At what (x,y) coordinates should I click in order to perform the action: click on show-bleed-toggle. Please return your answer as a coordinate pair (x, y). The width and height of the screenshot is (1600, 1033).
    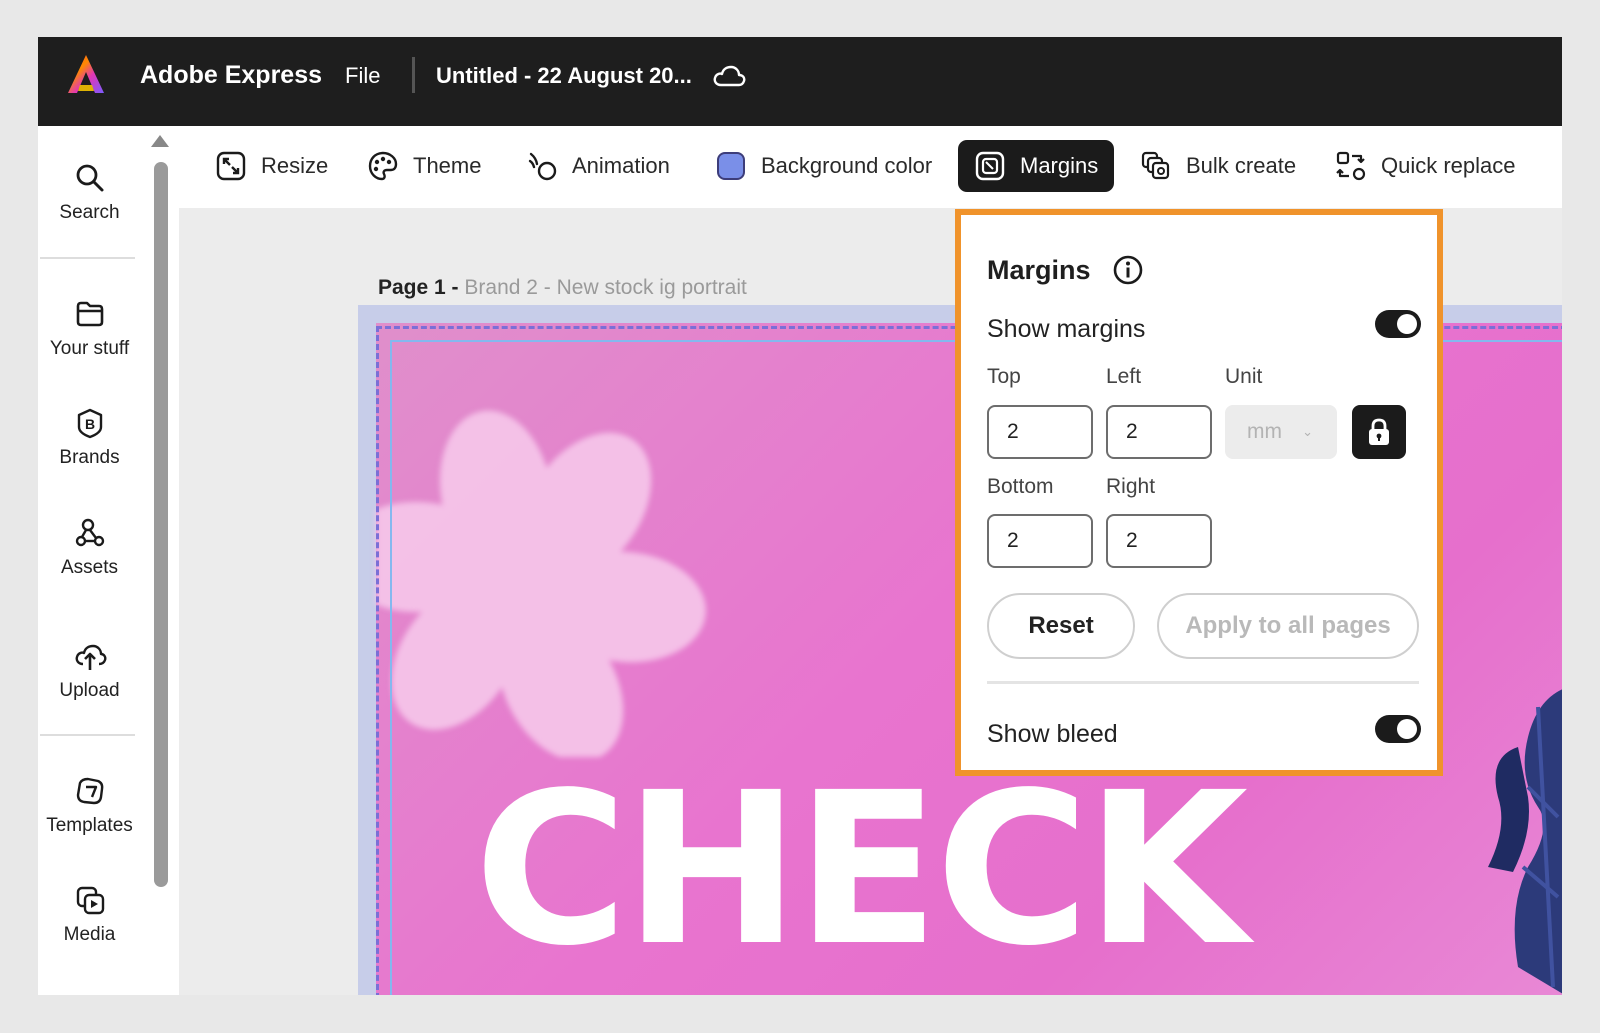
    Looking at the image, I should click on (1398, 729).